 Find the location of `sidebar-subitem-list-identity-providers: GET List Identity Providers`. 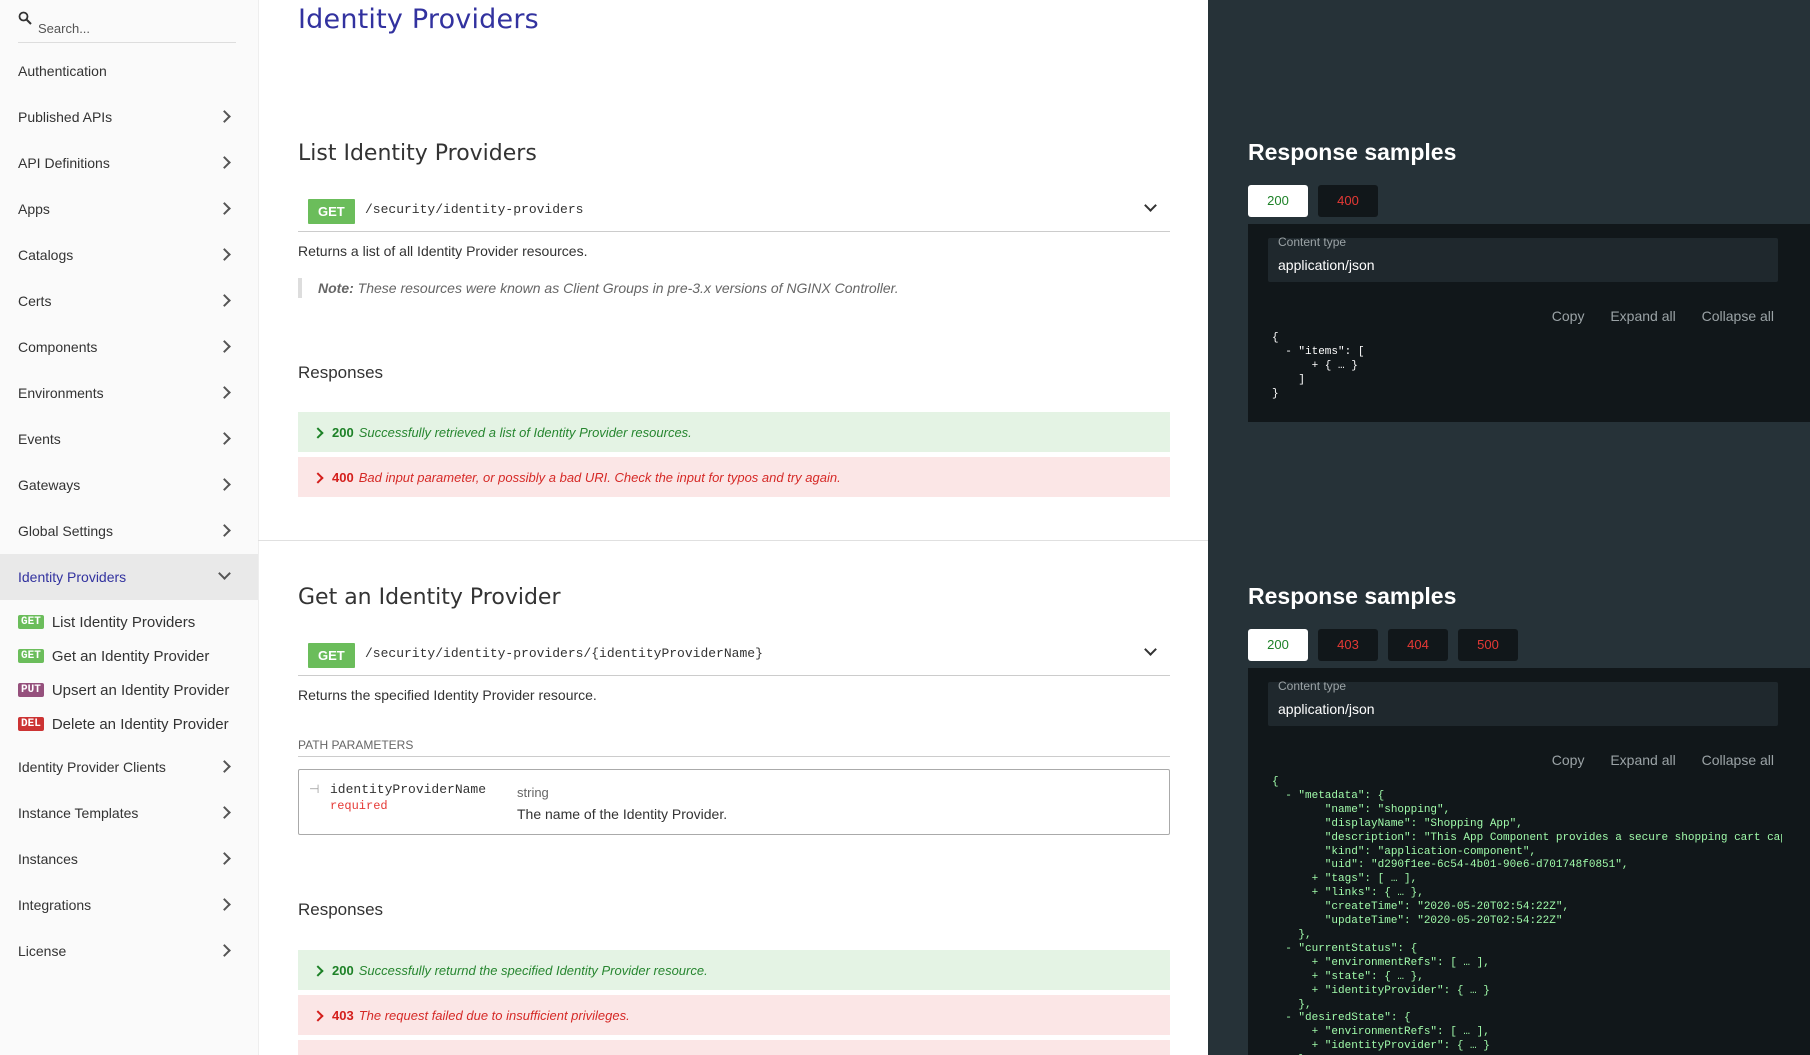

sidebar-subitem-list-identity-providers: GET List Identity Providers is located at coordinates (129, 617).